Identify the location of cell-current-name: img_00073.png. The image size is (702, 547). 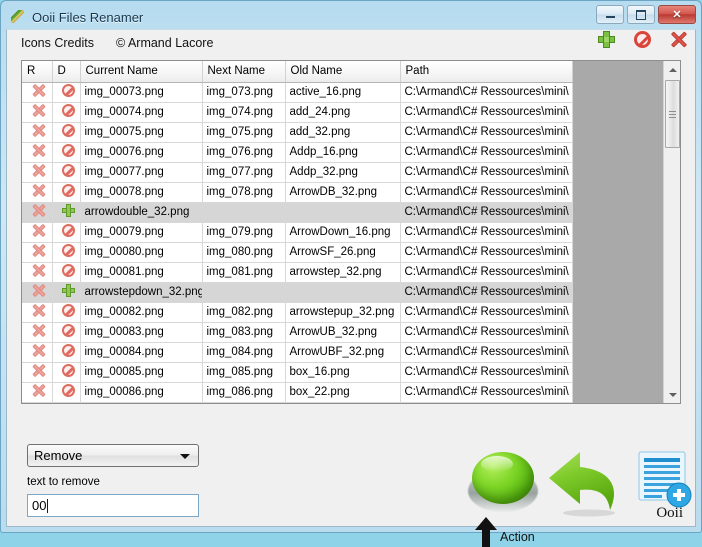
(141, 92).